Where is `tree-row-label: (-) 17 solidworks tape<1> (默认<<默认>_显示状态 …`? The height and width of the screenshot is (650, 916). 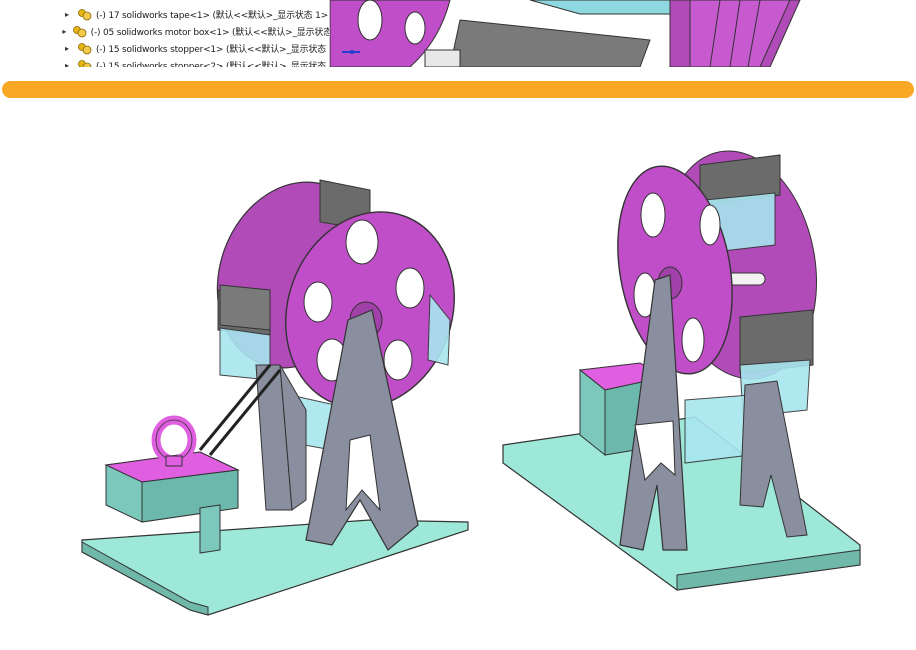
tree-row-label: (-) 17 solidworks tape<1> (默认<<默认>_显示状态 … is located at coordinates (213, 16).